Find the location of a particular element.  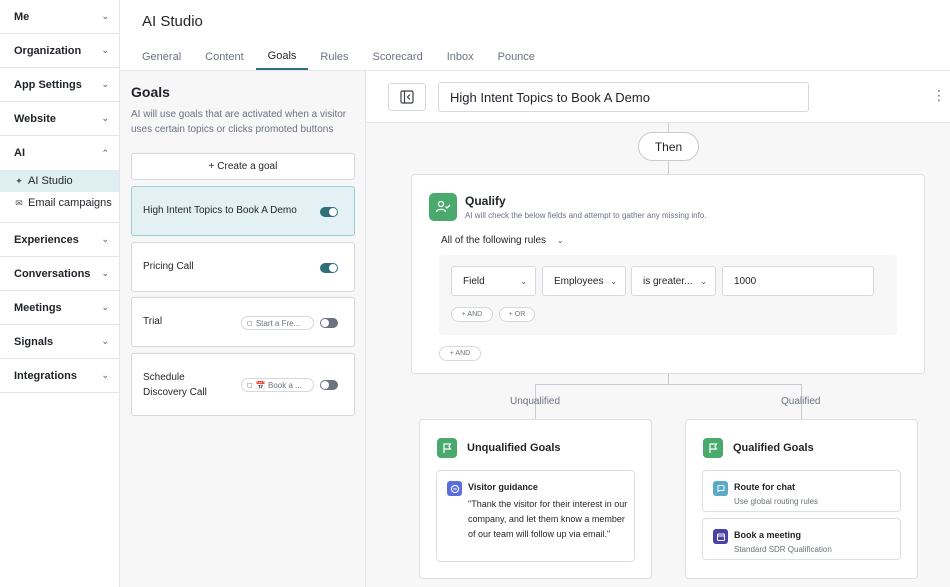

input-value: 1000 is located at coordinates (745, 281).